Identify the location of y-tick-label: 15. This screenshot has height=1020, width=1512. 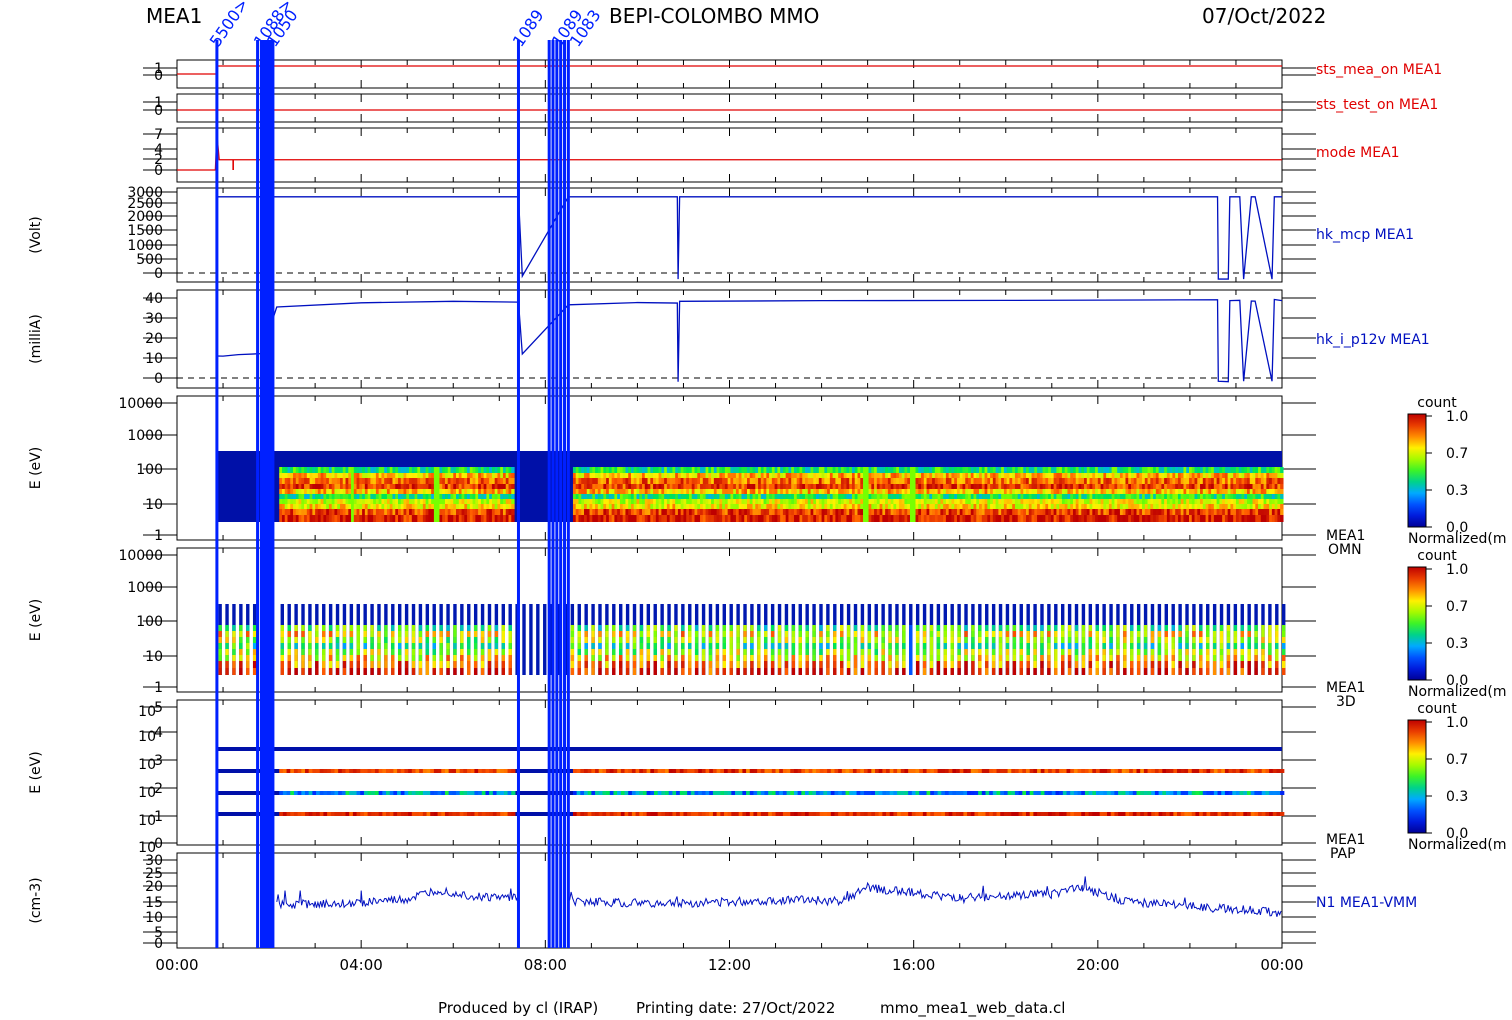
(154, 903).